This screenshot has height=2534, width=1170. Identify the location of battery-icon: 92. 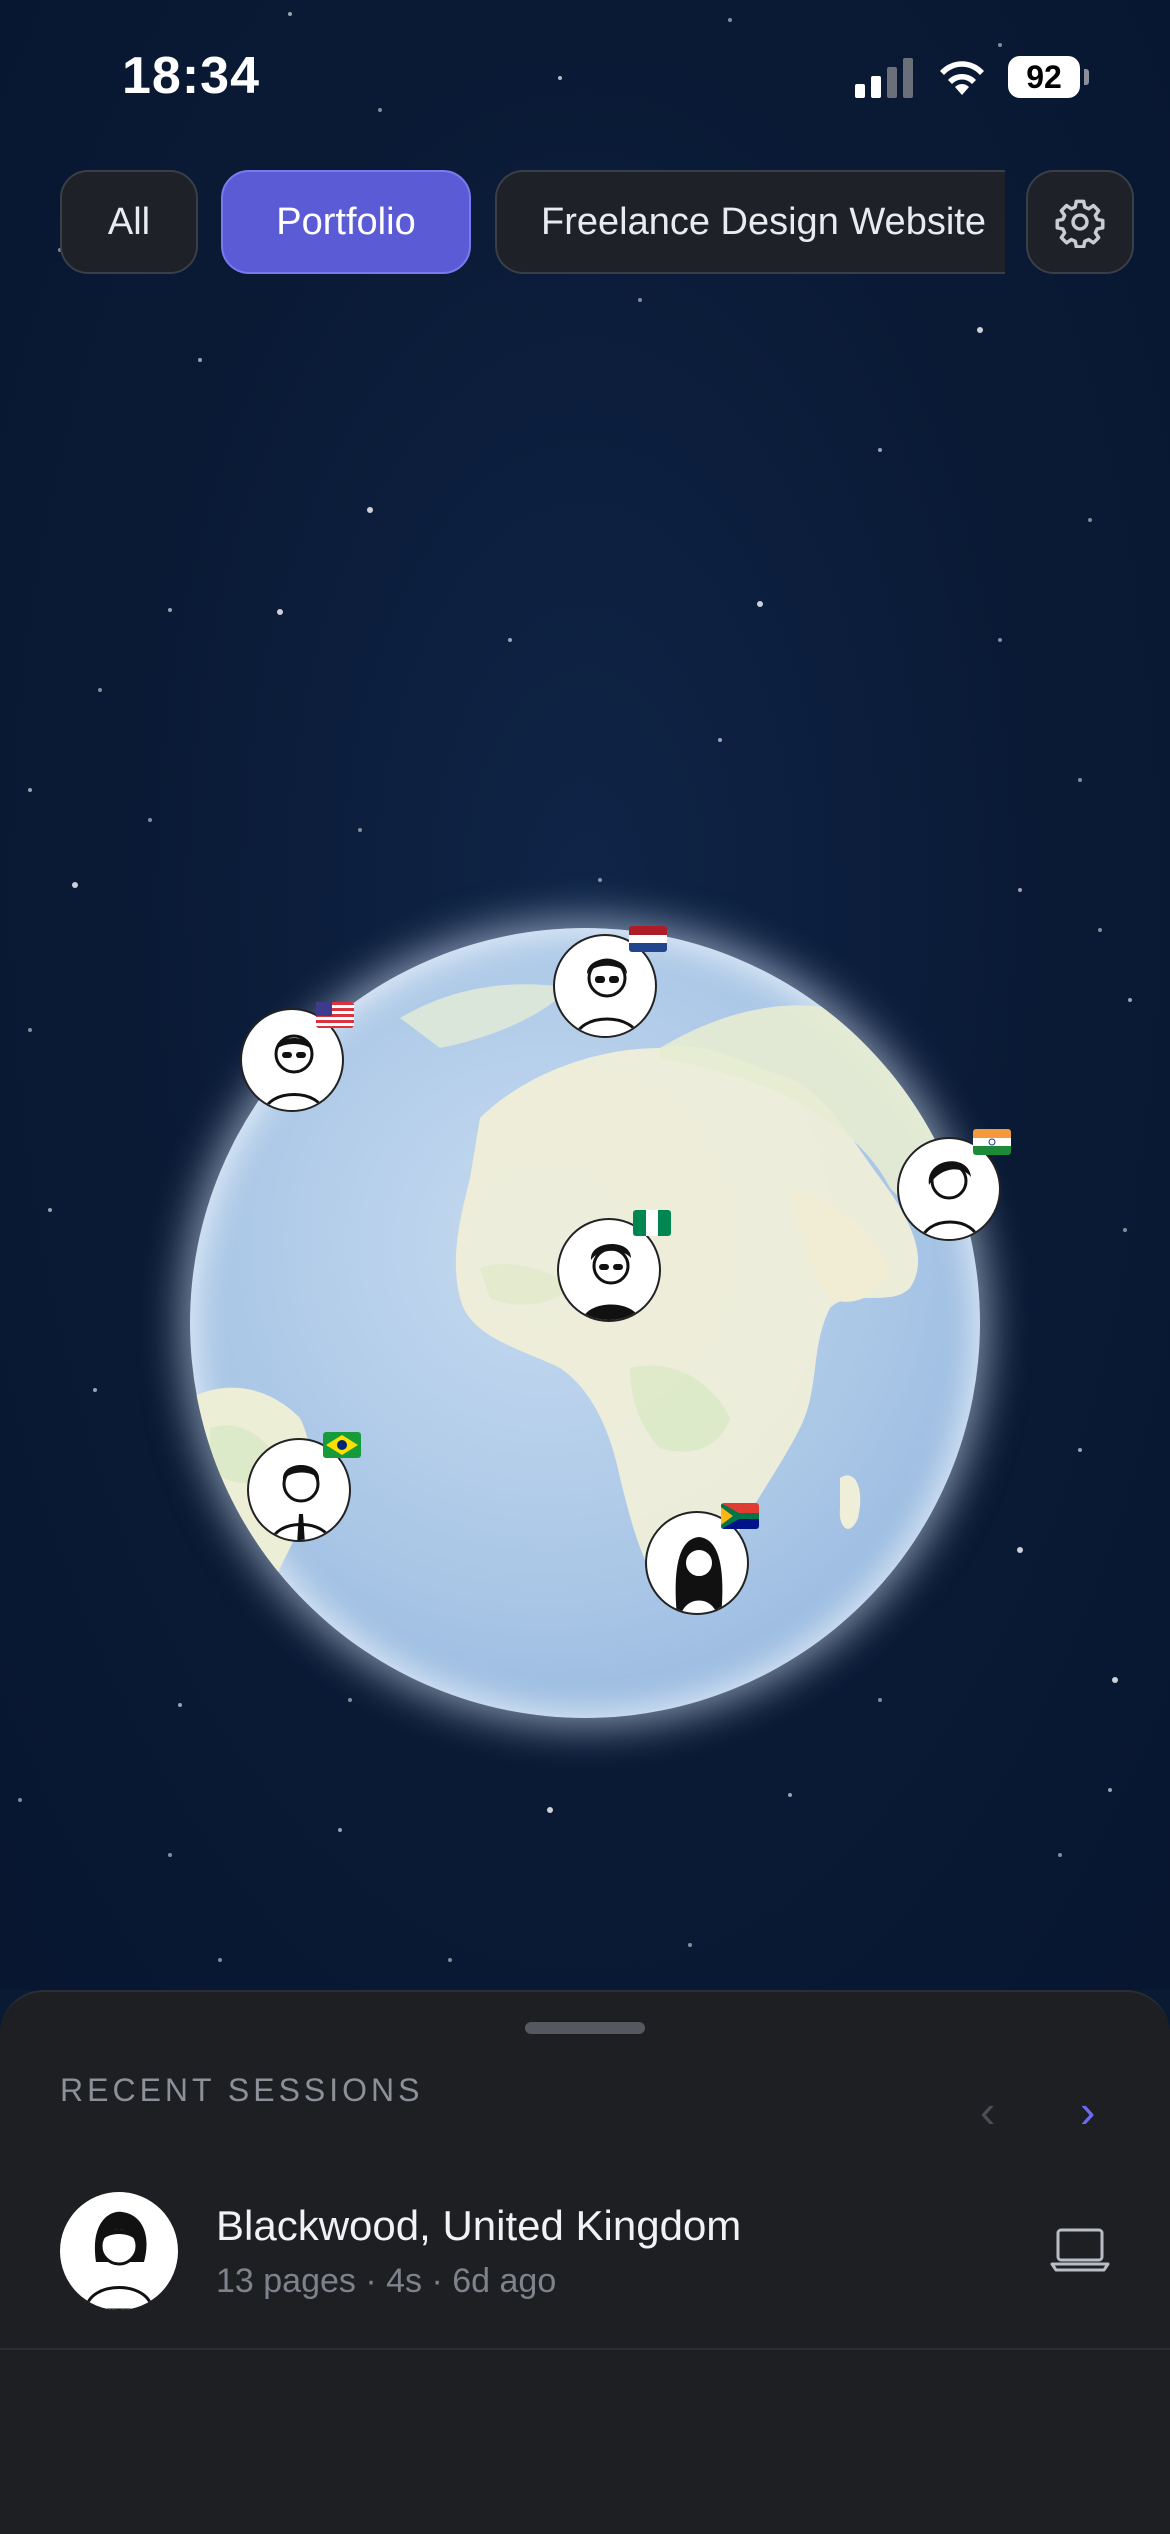
(1048, 77).